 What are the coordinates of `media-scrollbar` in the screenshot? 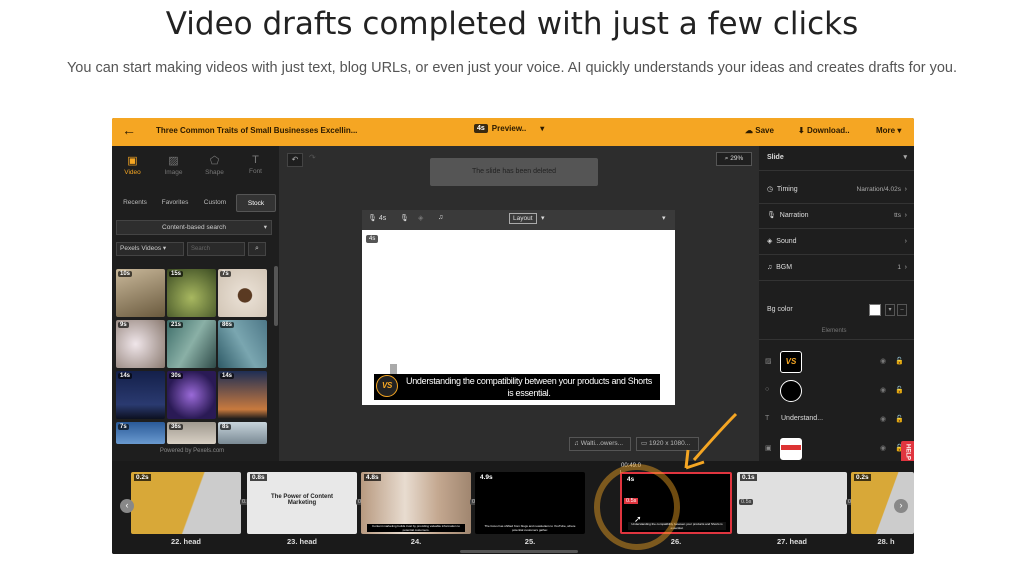 It's located at (276, 296).